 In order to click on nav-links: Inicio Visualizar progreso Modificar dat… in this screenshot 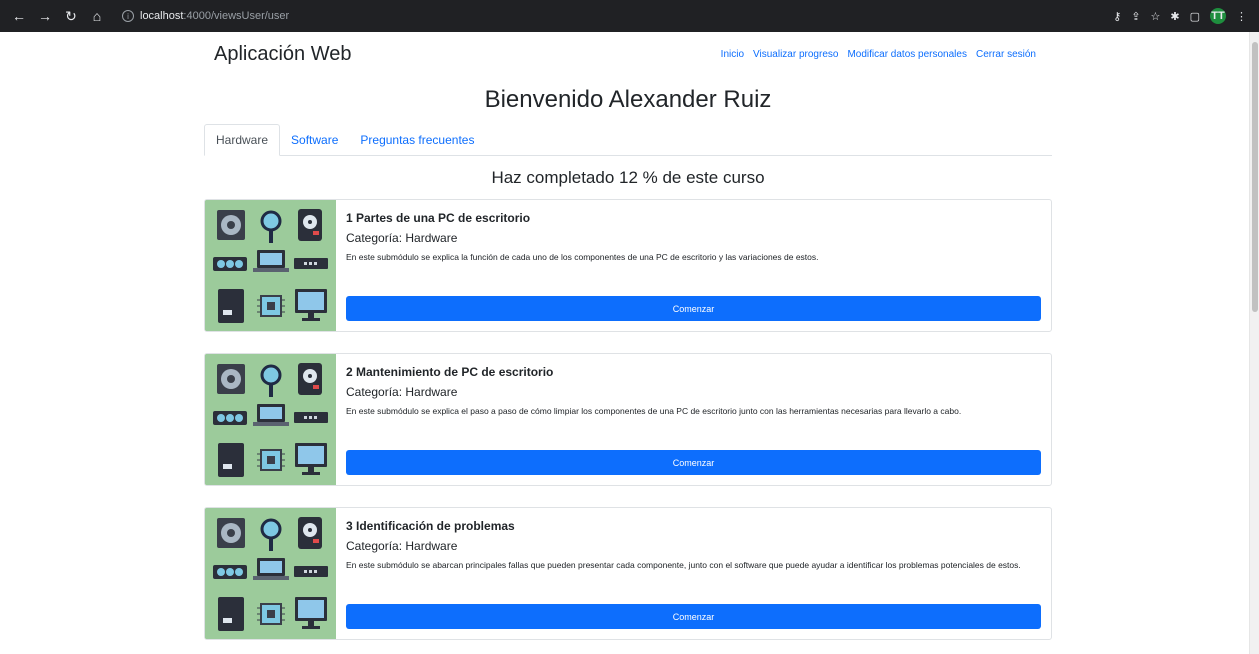, I will do `click(878, 54)`.